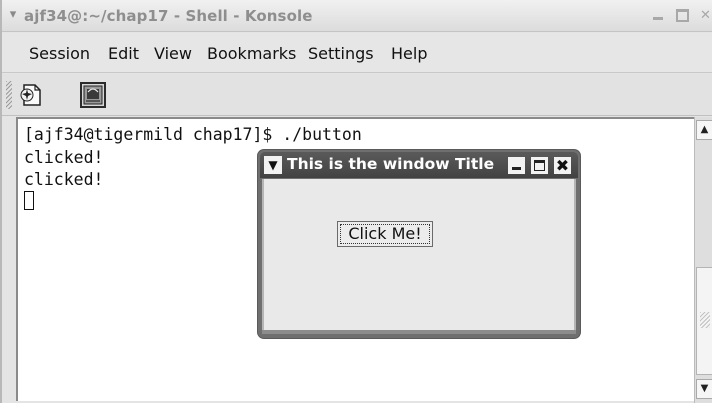 The height and width of the screenshot is (403, 712). What do you see at coordinates (704, 130) in the screenshot?
I see `scroll-up-icon: ▲` at bounding box center [704, 130].